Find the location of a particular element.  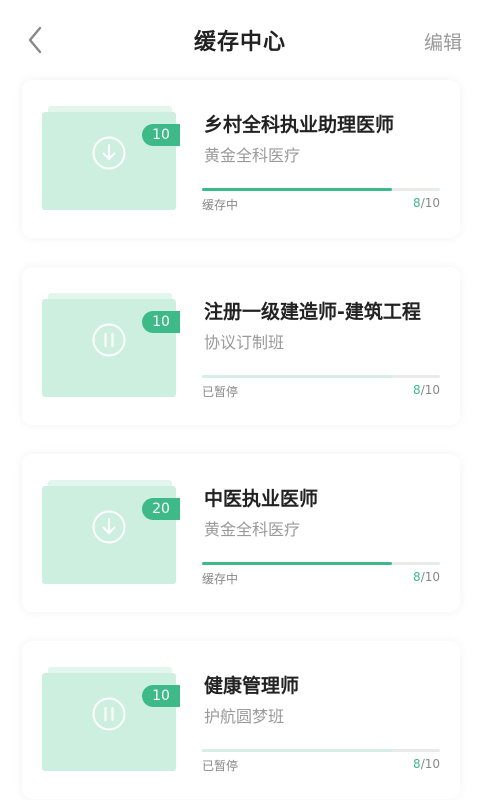

course-name: 注册一级建造师-建筑工程 is located at coordinates (312, 312).